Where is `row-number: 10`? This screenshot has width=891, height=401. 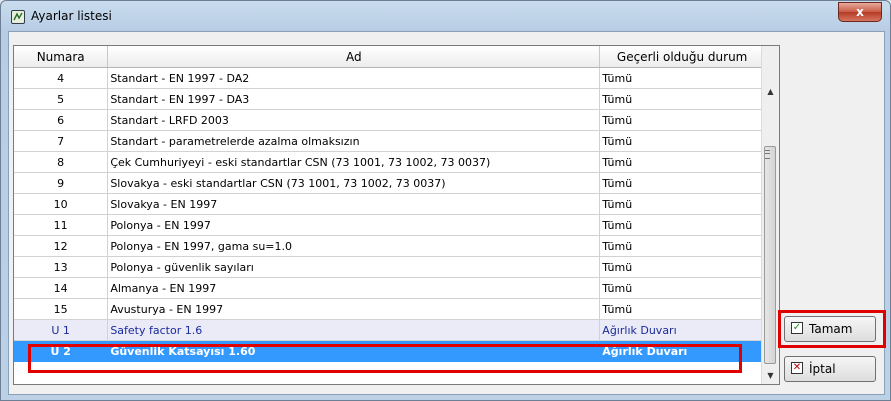
row-number: 10 is located at coordinates (61, 204).